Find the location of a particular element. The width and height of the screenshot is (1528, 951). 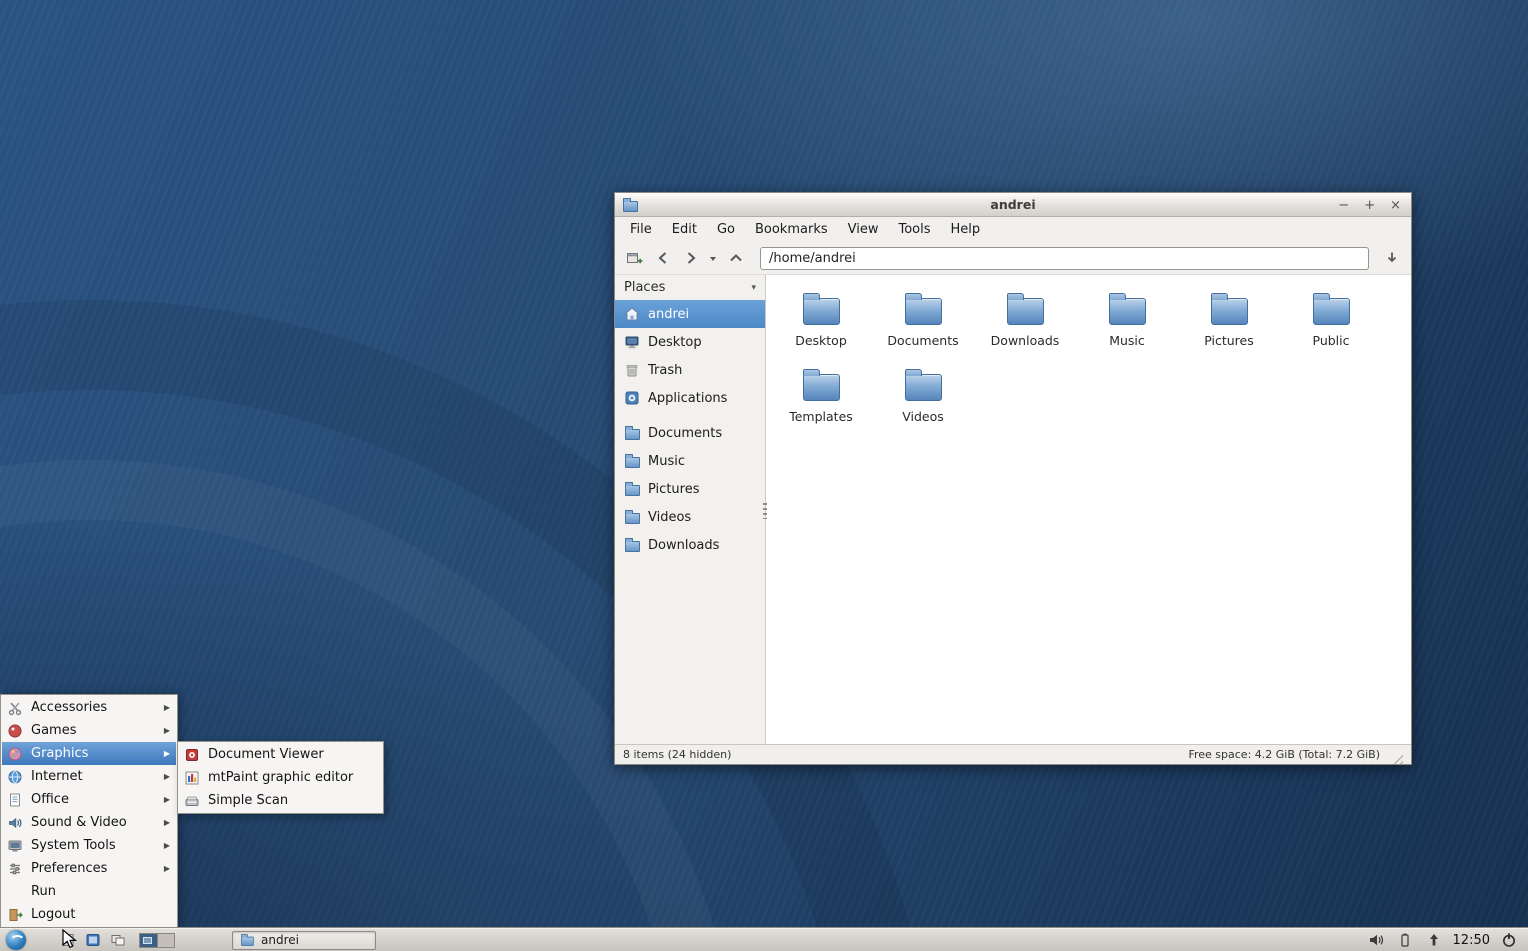

sidebar-item-documents: Documents is located at coordinates (690, 433).